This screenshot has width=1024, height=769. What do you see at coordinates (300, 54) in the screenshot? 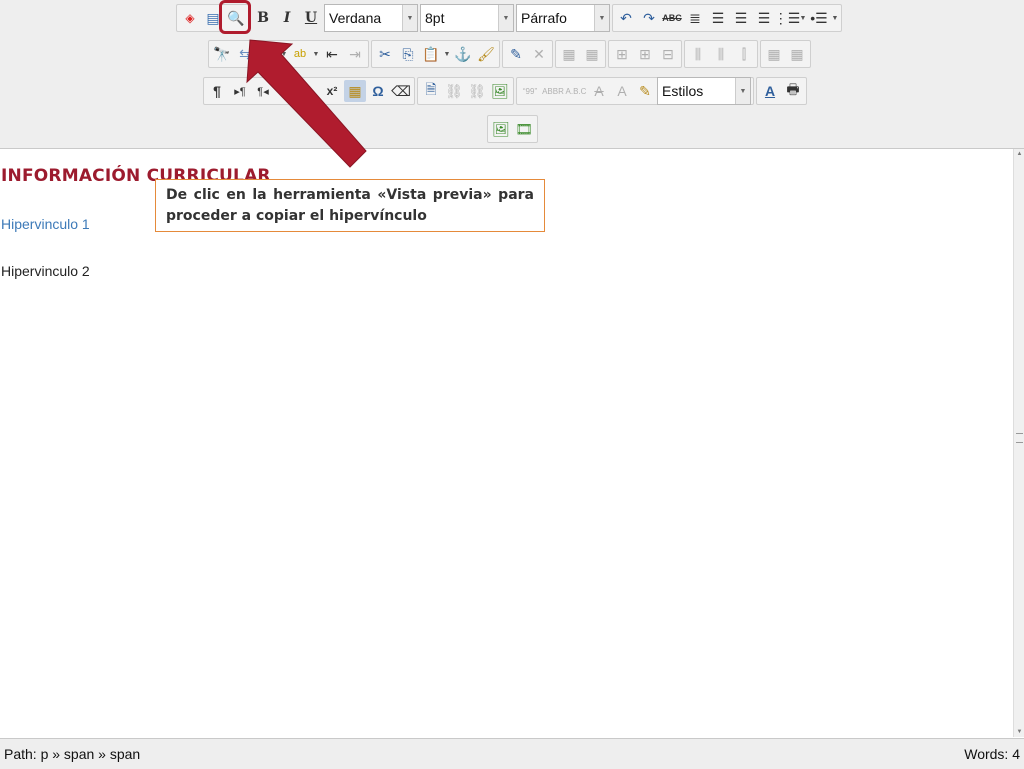
I see `highlight-color-icon: ab` at bounding box center [300, 54].